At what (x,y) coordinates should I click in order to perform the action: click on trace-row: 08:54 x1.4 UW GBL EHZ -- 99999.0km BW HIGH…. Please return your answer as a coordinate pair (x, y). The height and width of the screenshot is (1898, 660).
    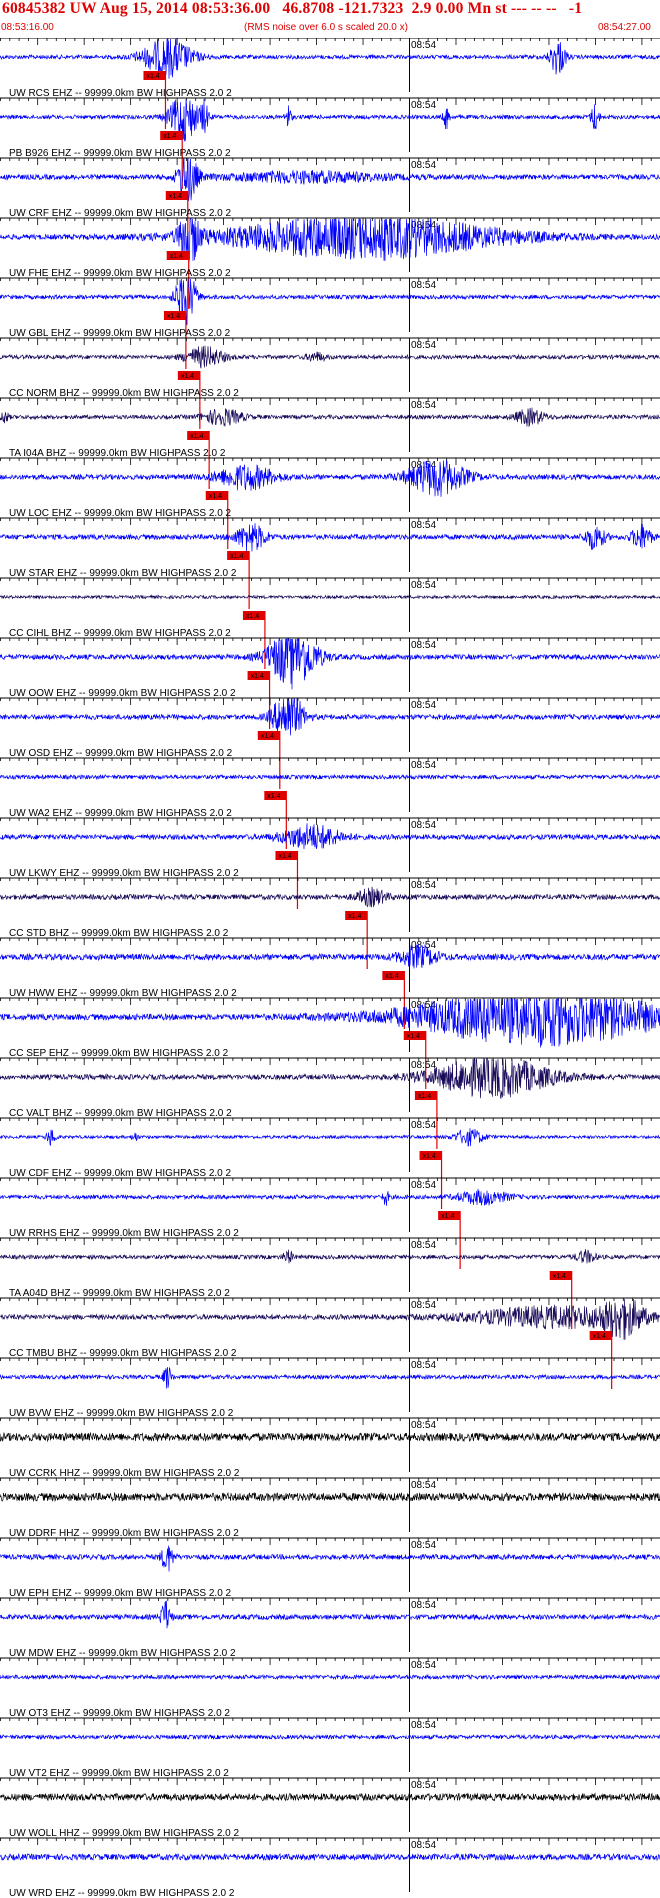
    Looking at the image, I should click on (330, 323).